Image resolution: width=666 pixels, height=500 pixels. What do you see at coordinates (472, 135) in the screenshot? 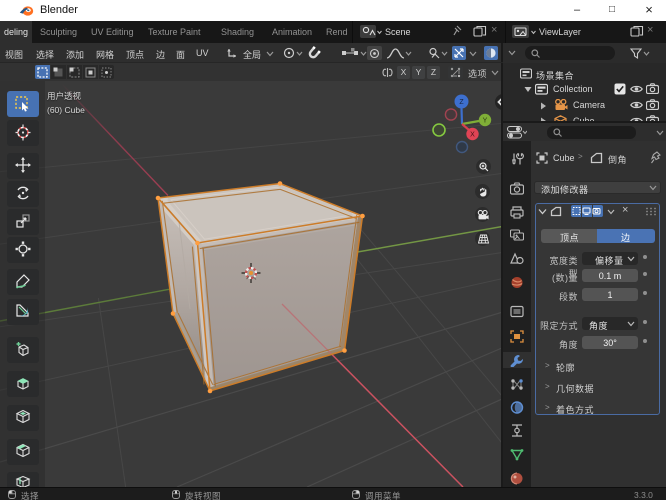
I see `svg-text: X` at bounding box center [472, 135].